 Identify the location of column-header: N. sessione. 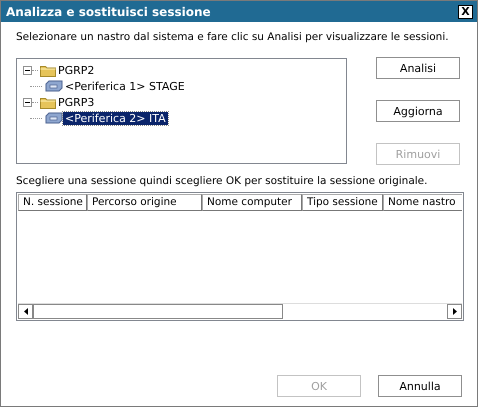
(52, 202).